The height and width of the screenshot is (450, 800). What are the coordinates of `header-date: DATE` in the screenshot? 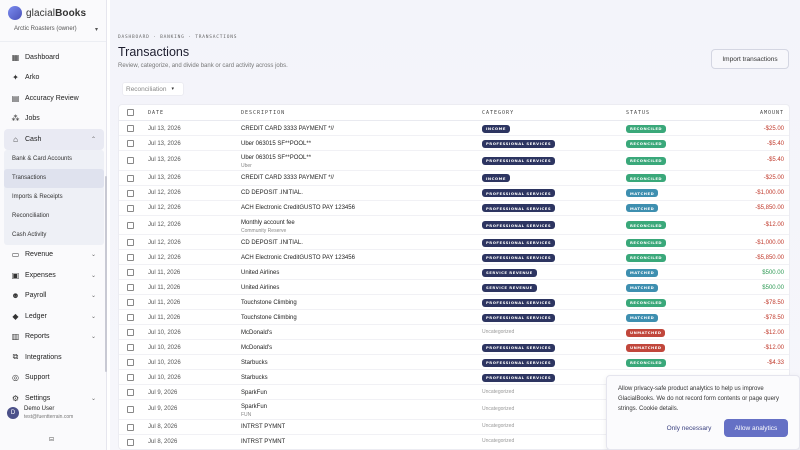 It's located at (156, 113).